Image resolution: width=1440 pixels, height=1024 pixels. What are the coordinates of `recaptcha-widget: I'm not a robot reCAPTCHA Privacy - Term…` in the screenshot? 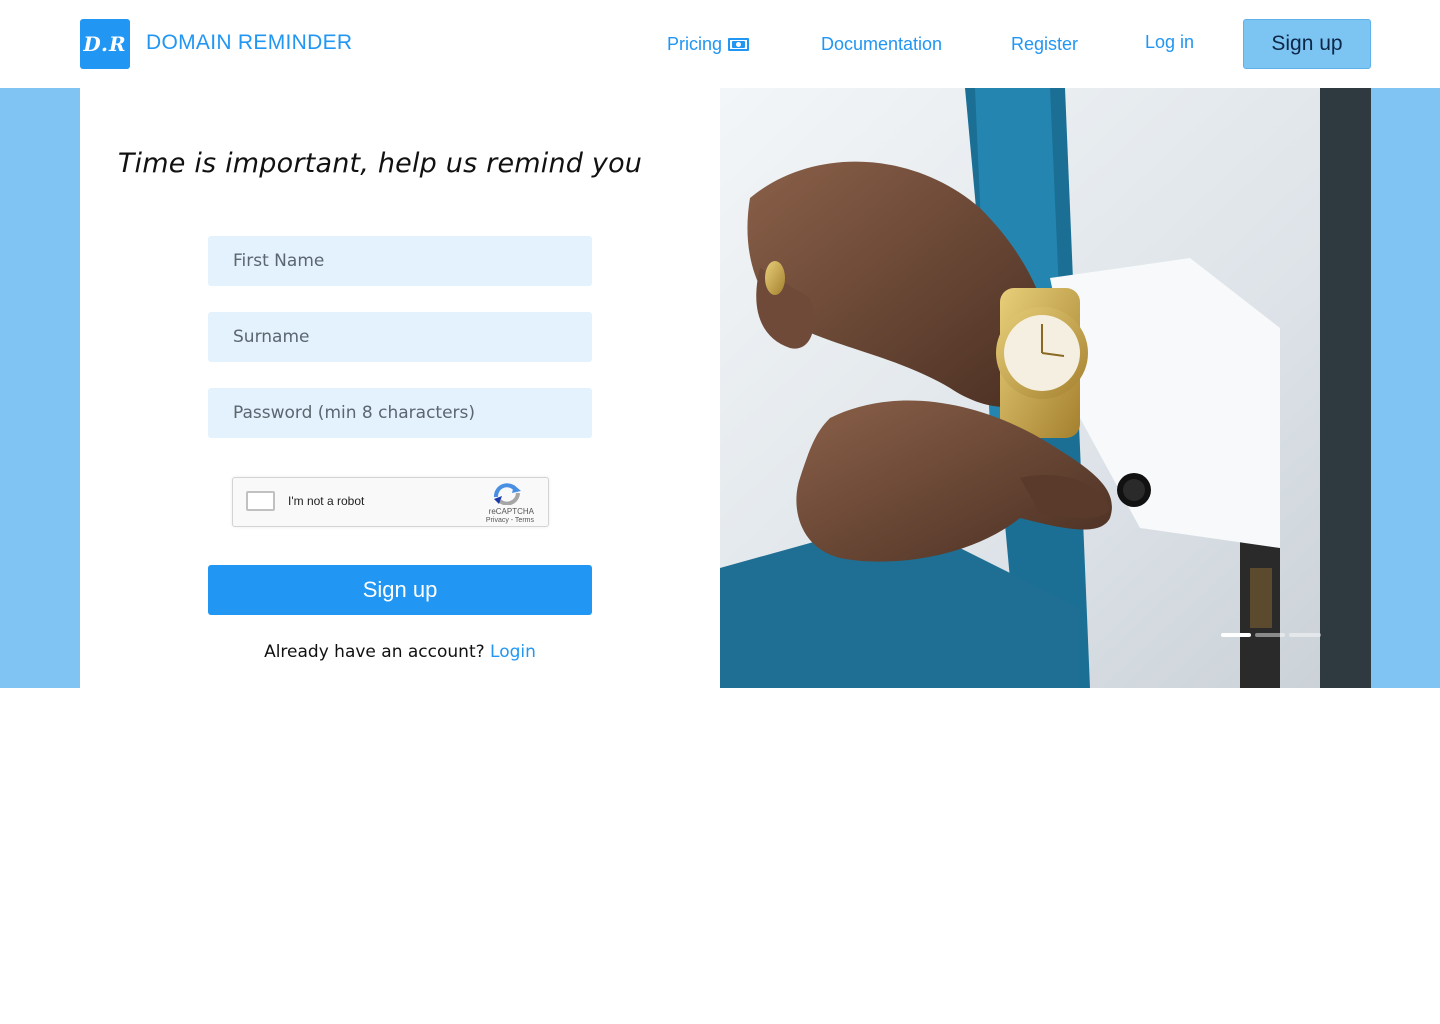 It's located at (390, 502).